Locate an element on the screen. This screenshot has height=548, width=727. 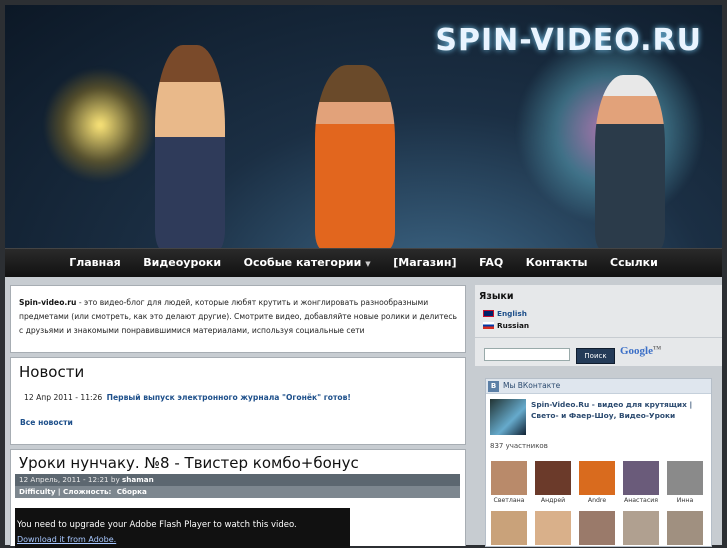
vk-member-count: 837 участников is located at coordinates (519, 446).